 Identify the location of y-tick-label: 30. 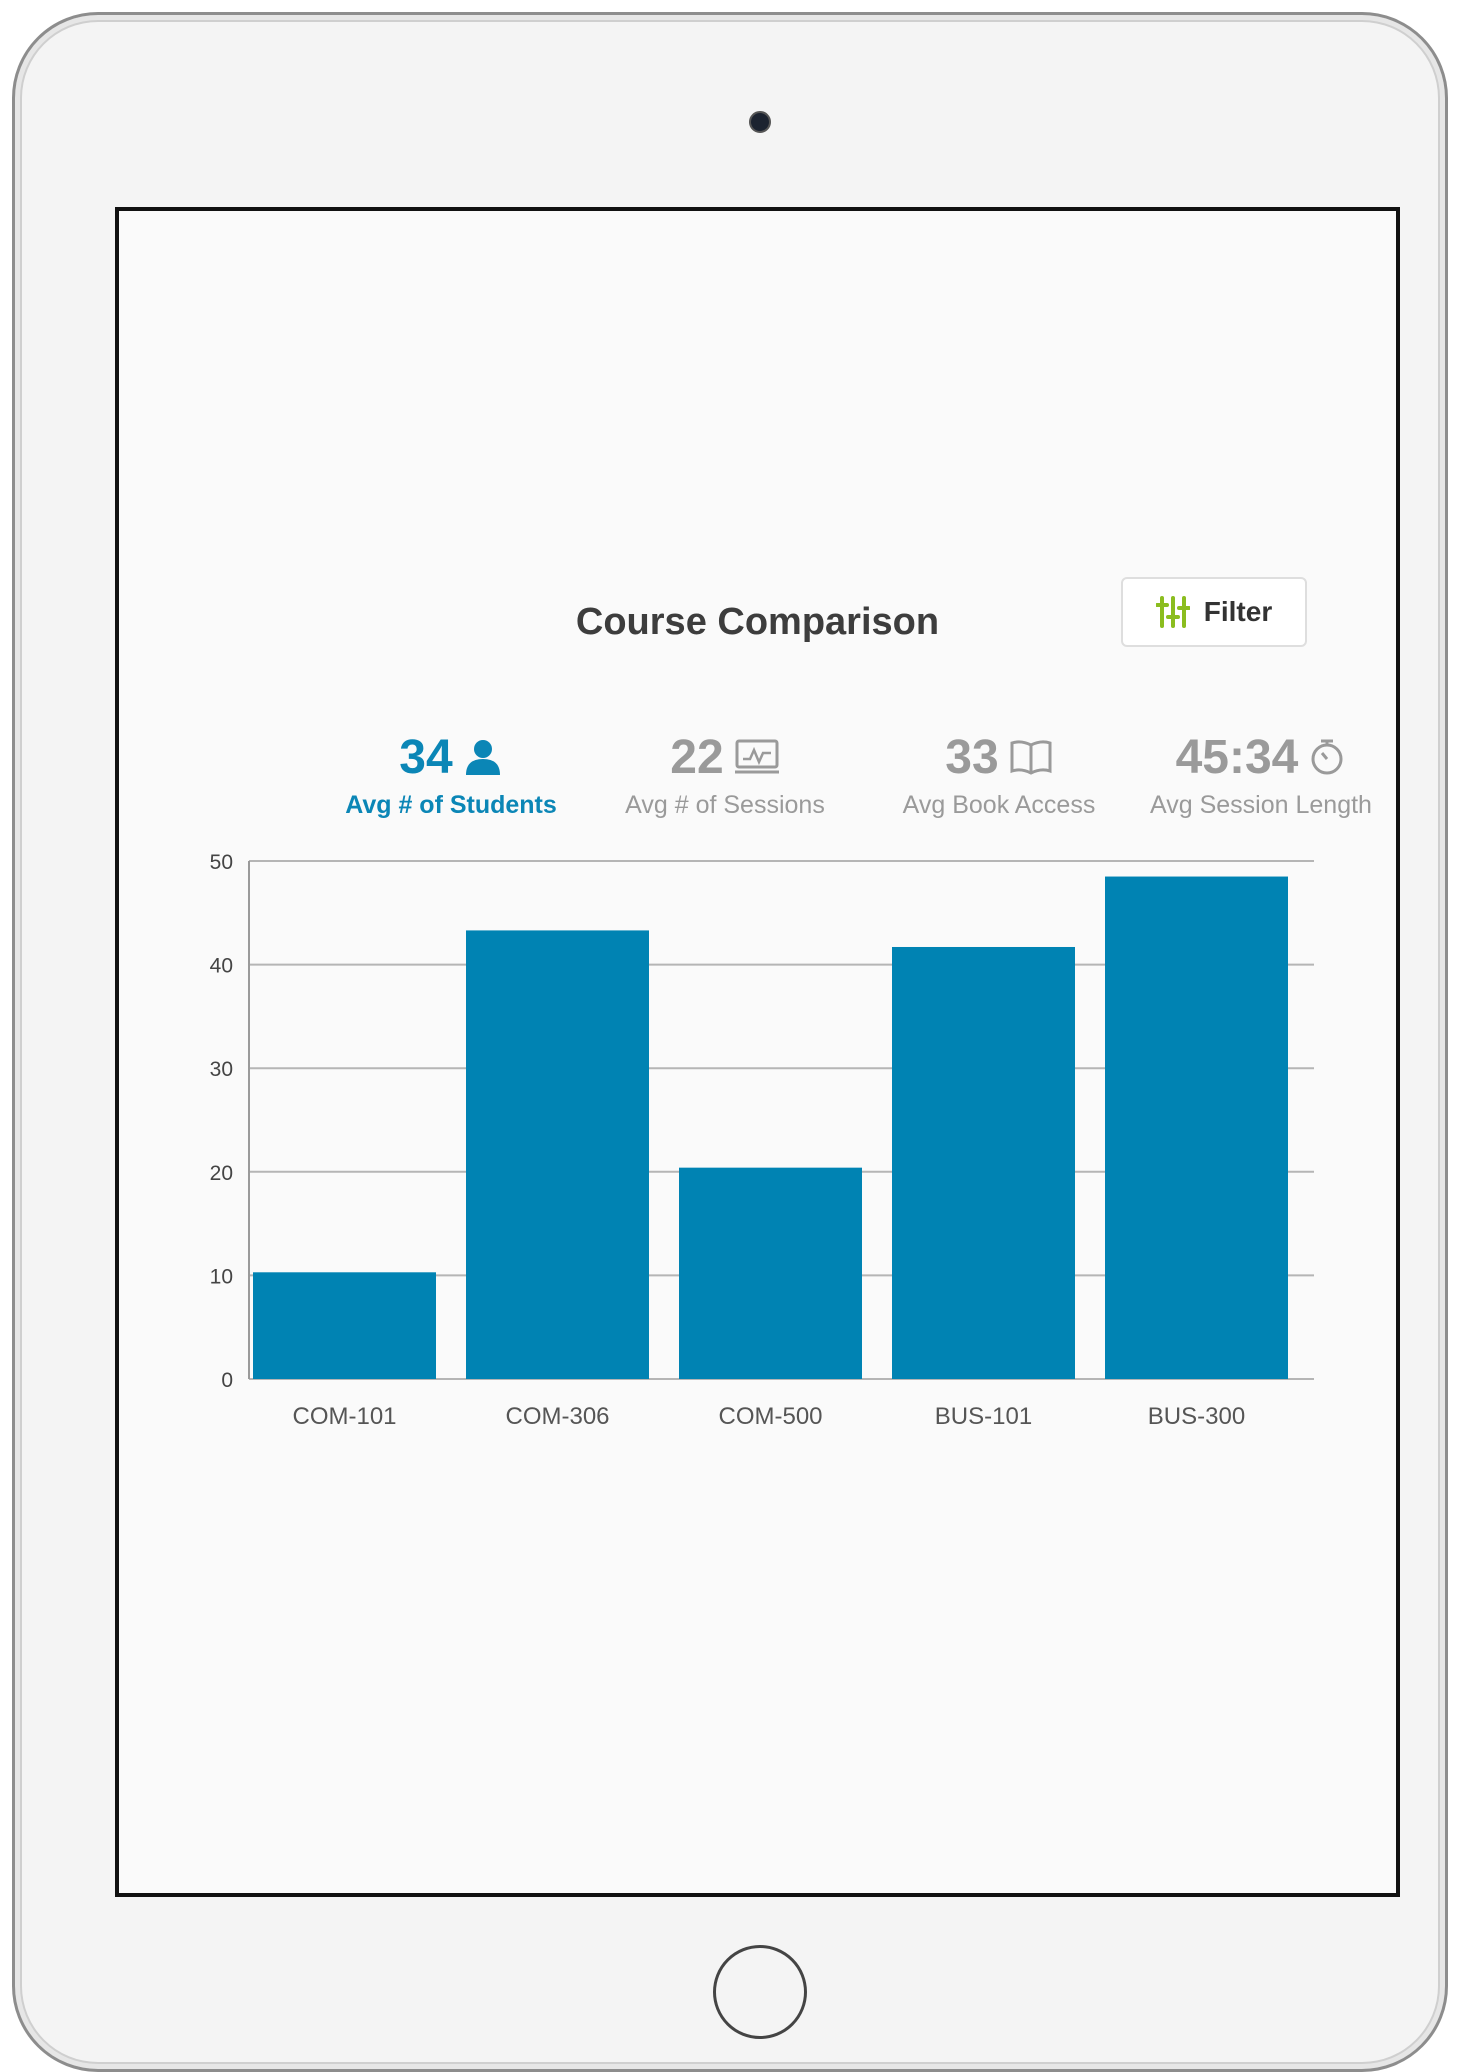
(221, 1069).